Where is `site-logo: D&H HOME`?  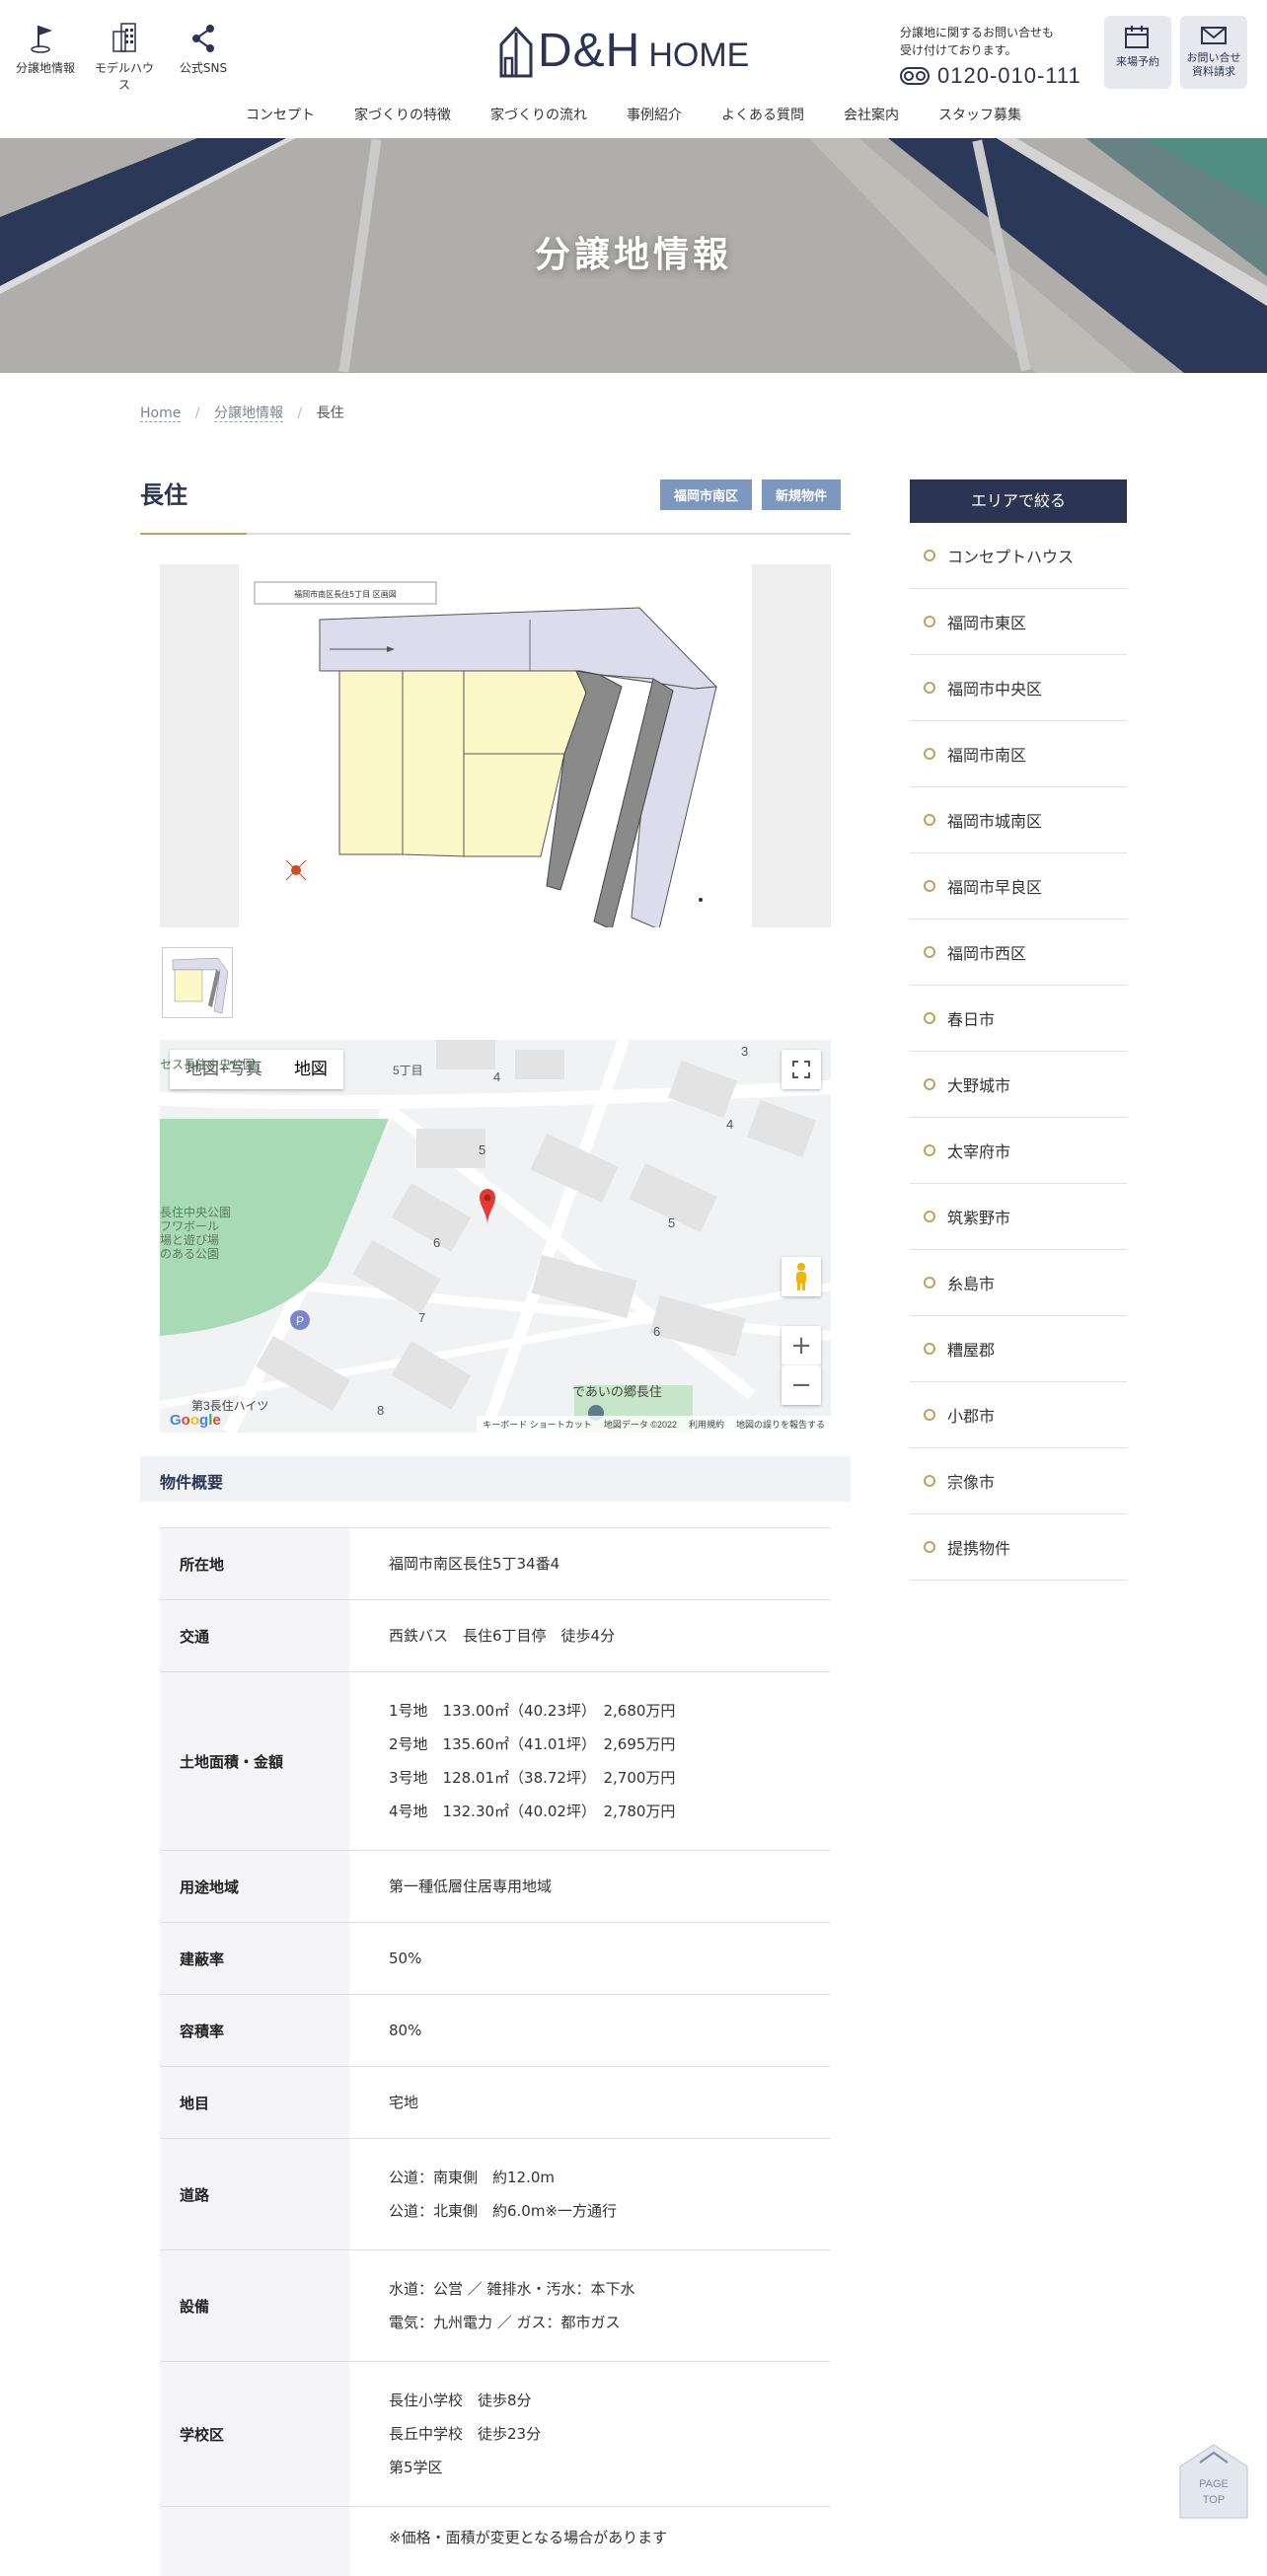
site-logo: D&H HOME is located at coordinates (623, 51).